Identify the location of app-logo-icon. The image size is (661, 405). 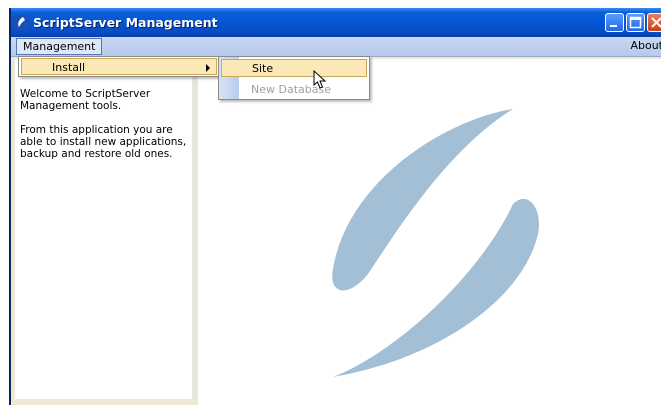
(21, 22).